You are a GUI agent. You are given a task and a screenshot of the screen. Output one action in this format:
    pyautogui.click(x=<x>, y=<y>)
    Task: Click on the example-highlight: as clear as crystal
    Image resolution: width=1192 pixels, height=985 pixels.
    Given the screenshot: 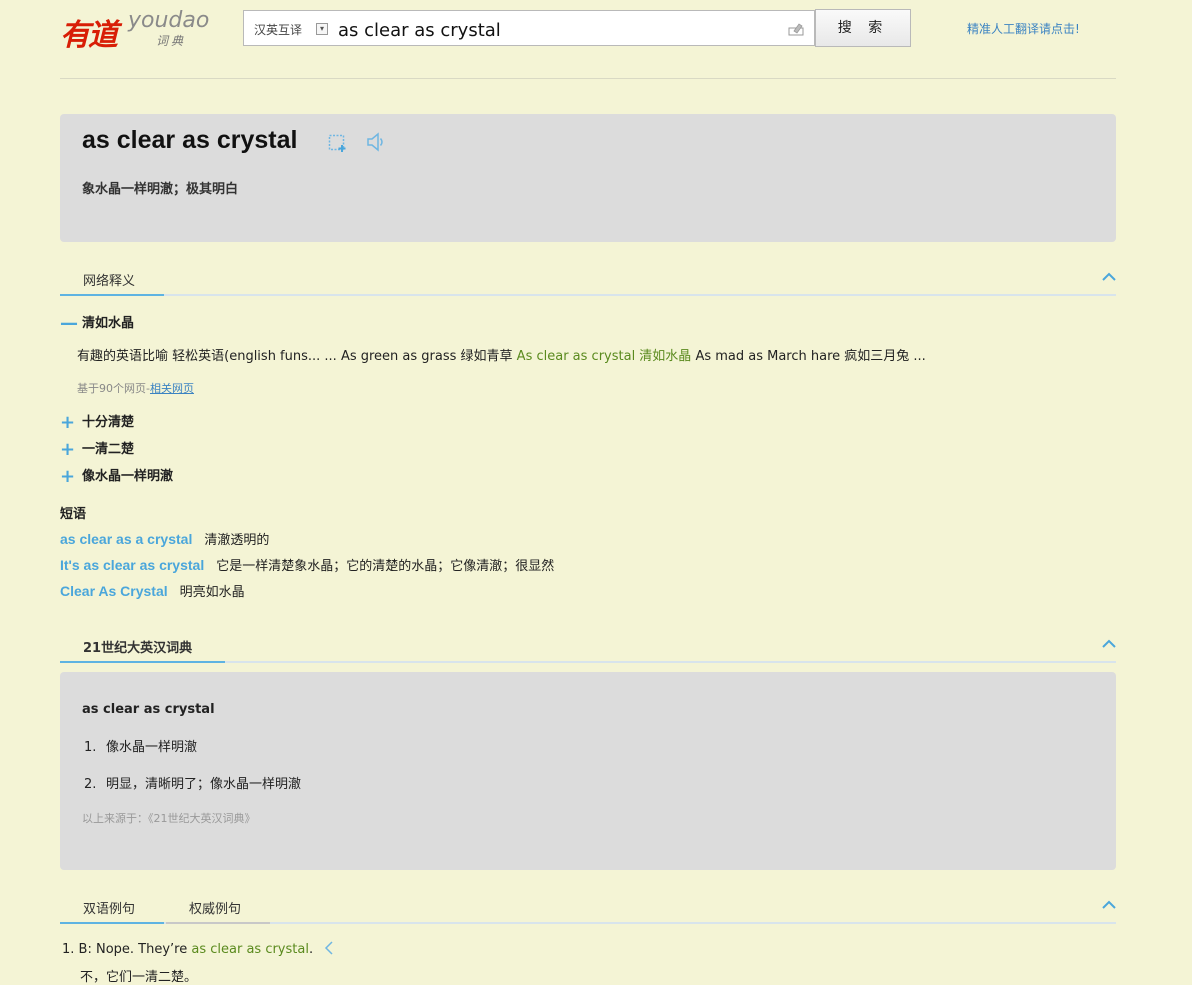 What is the action you would take?
    pyautogui.click(x=250, y=949)
    